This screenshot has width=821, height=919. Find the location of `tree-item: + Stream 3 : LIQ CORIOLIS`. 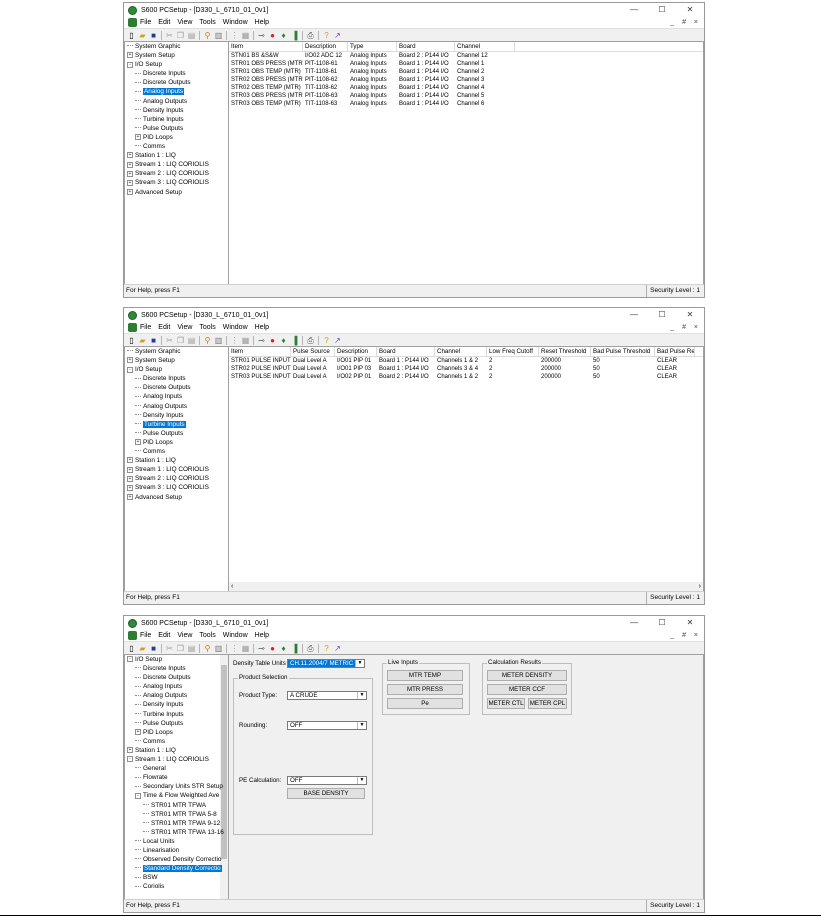

tree-item: + Stream 3 : LIQ CORIOLIS is located at coordinates (176, 487).